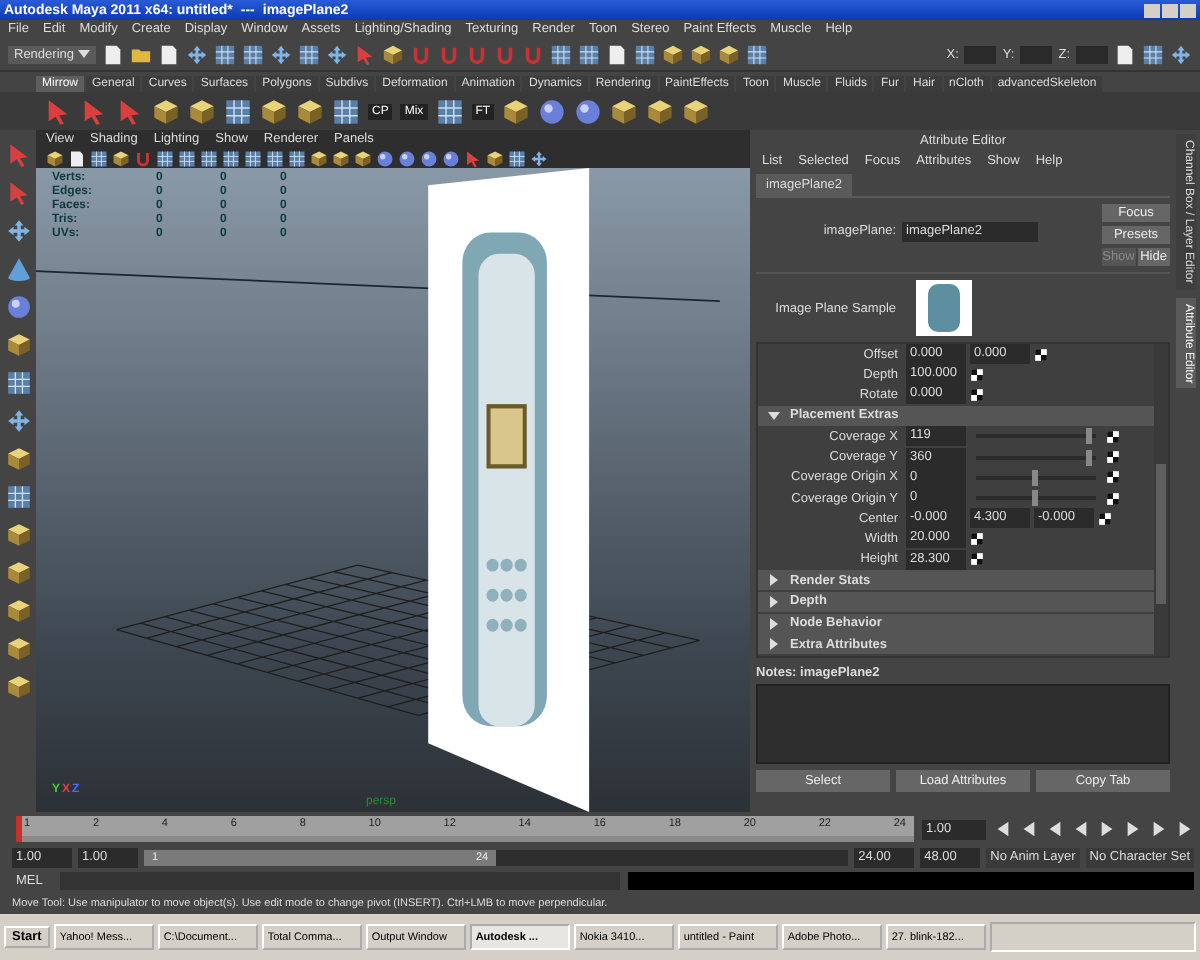 Image resolution: width=1200 pixels, height=960 pixels. I want to click on notes-field, so click(963, 723).